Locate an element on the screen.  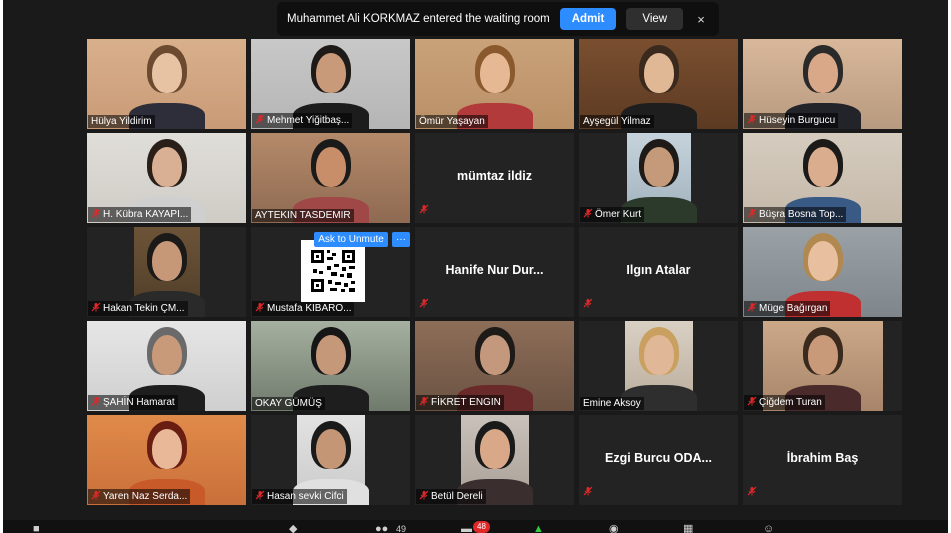
participant-name: Ömür Yaşayan is located at coordinates (452, 121).